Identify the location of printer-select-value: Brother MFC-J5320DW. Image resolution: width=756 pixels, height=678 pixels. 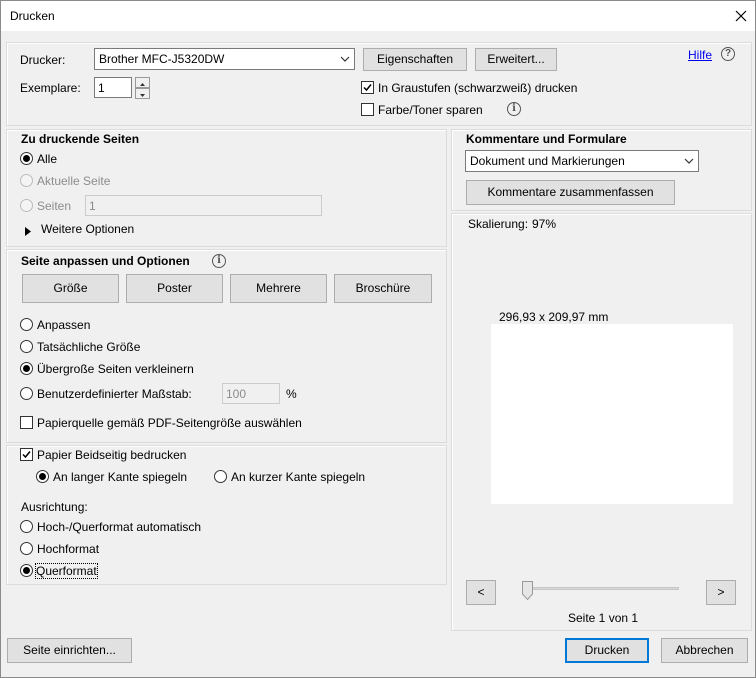
(162, 59).